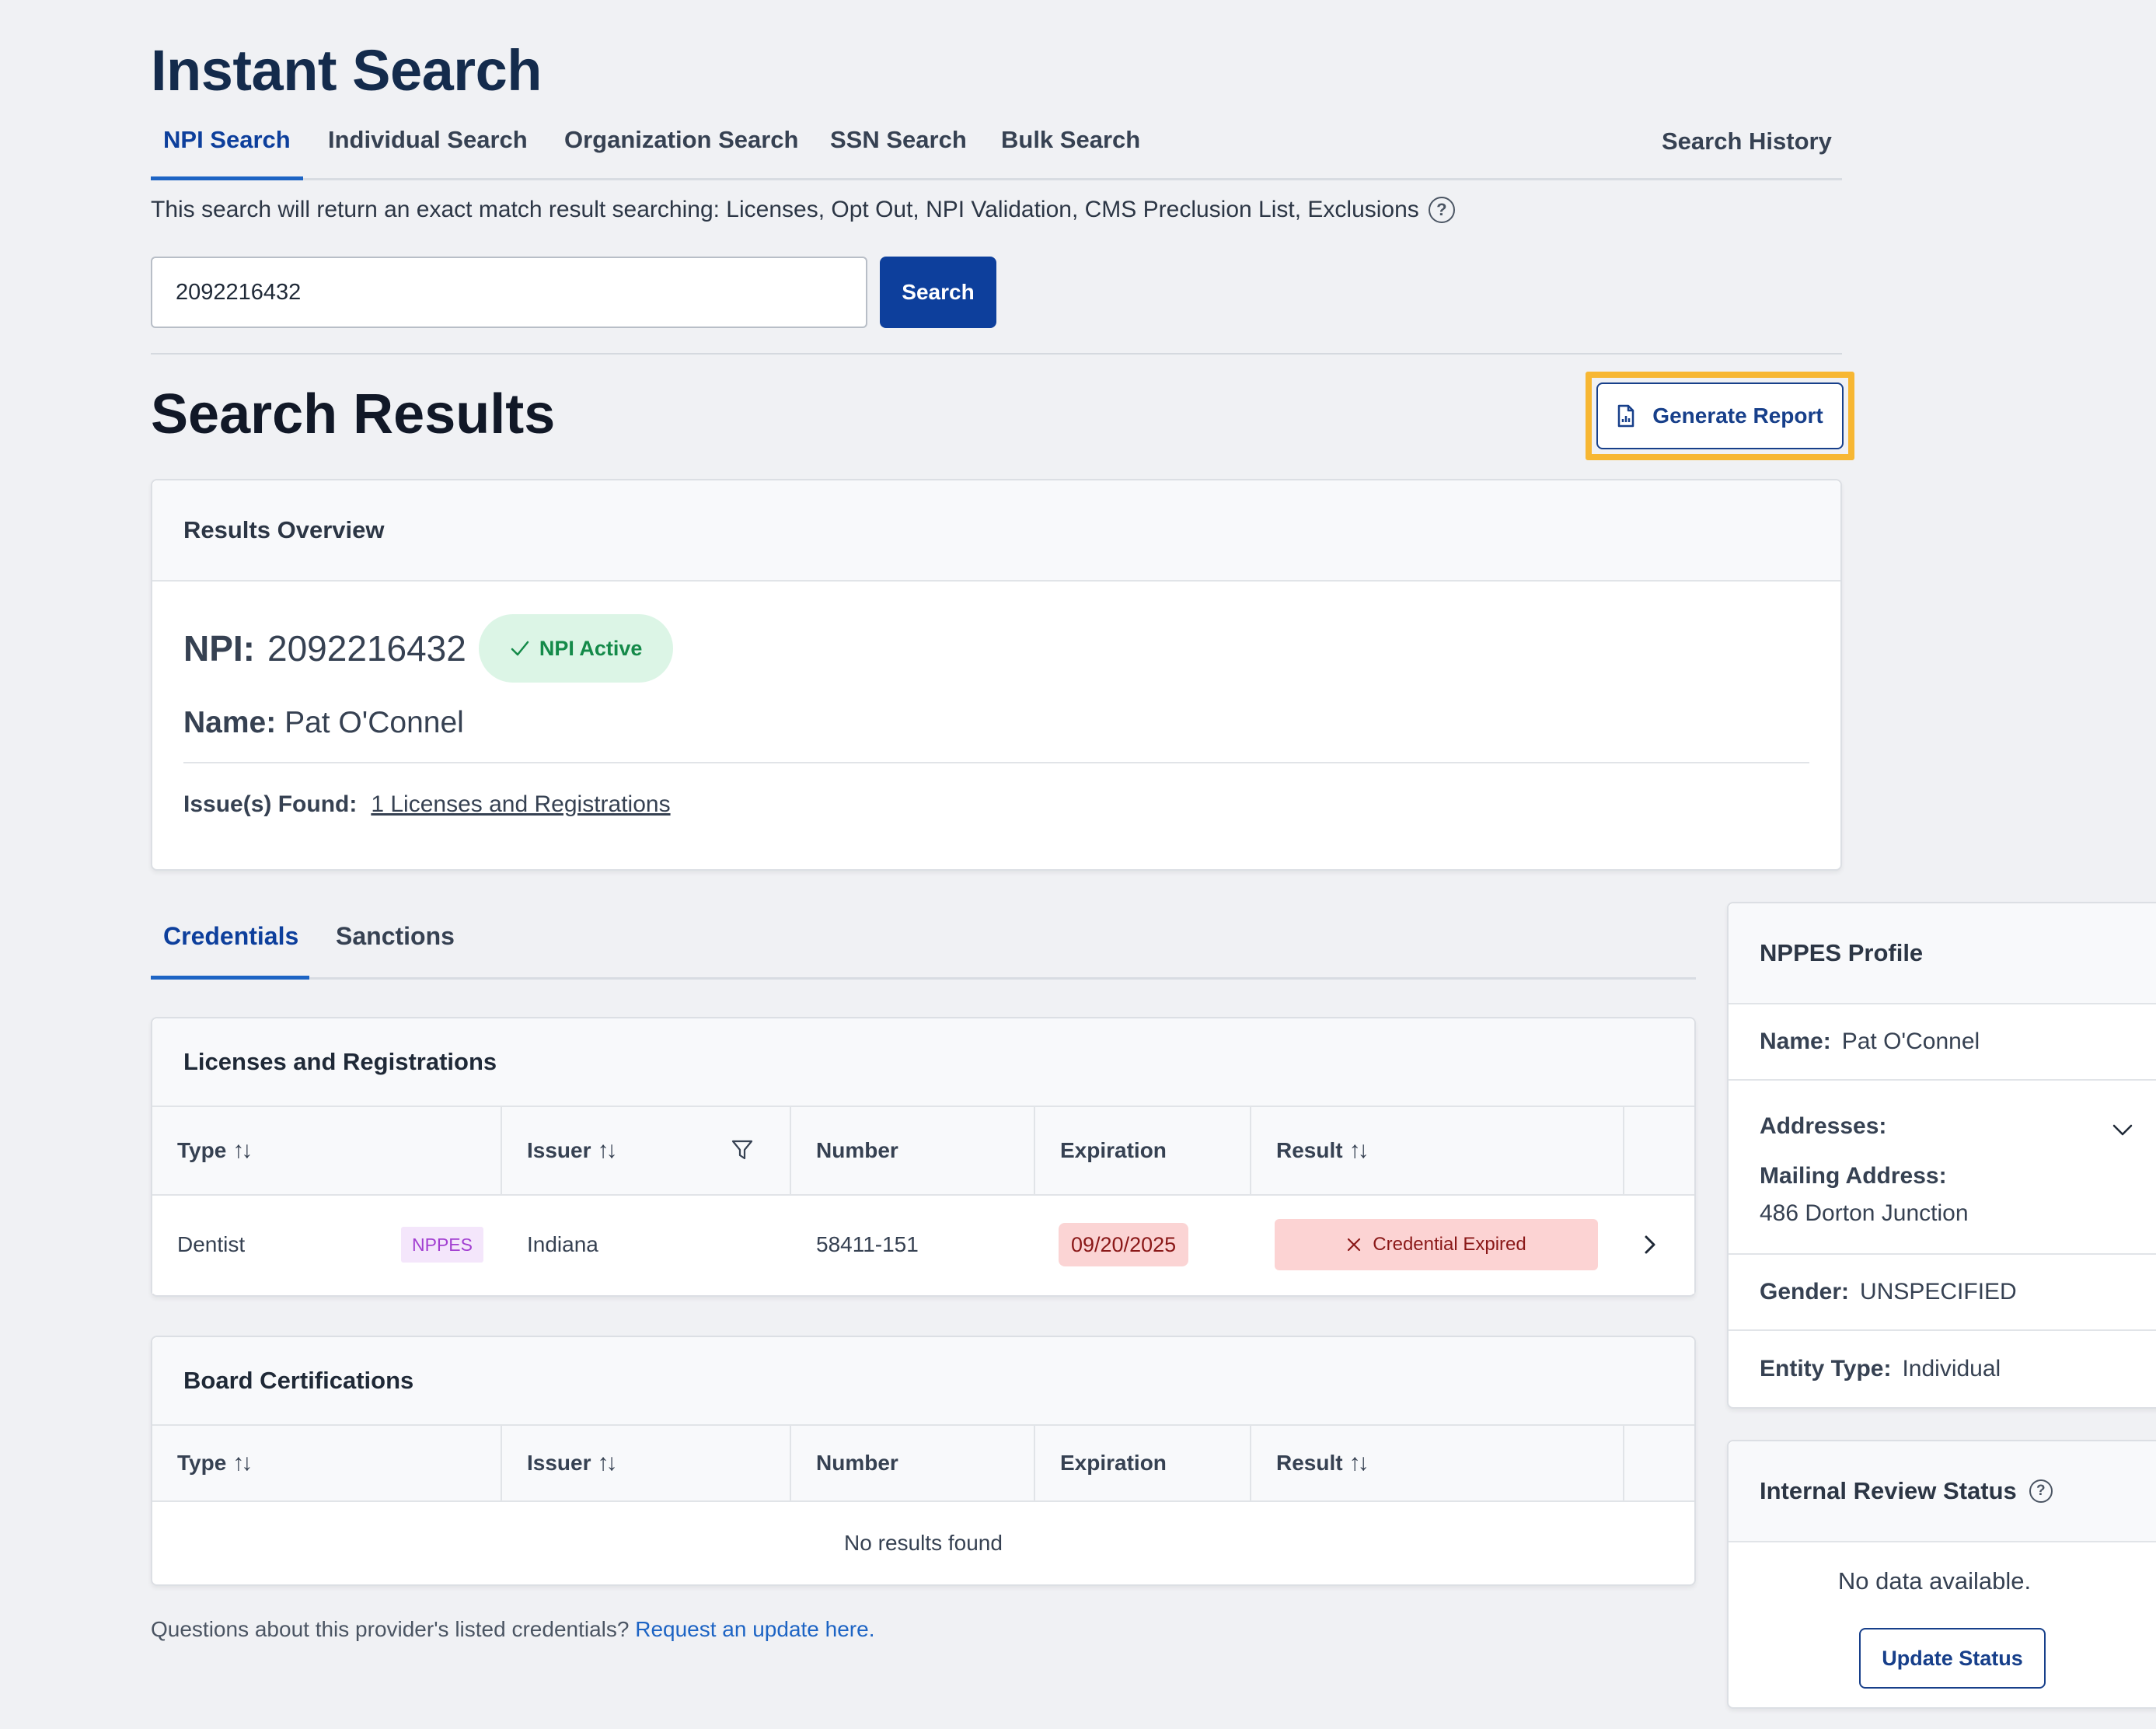 This screenshot has height=1729, width=2156. What do you see at coordinates (1795, 1041) in the screenshot?
I see `nppes-name-label: Name:` at bounding box center [1795, 1041].